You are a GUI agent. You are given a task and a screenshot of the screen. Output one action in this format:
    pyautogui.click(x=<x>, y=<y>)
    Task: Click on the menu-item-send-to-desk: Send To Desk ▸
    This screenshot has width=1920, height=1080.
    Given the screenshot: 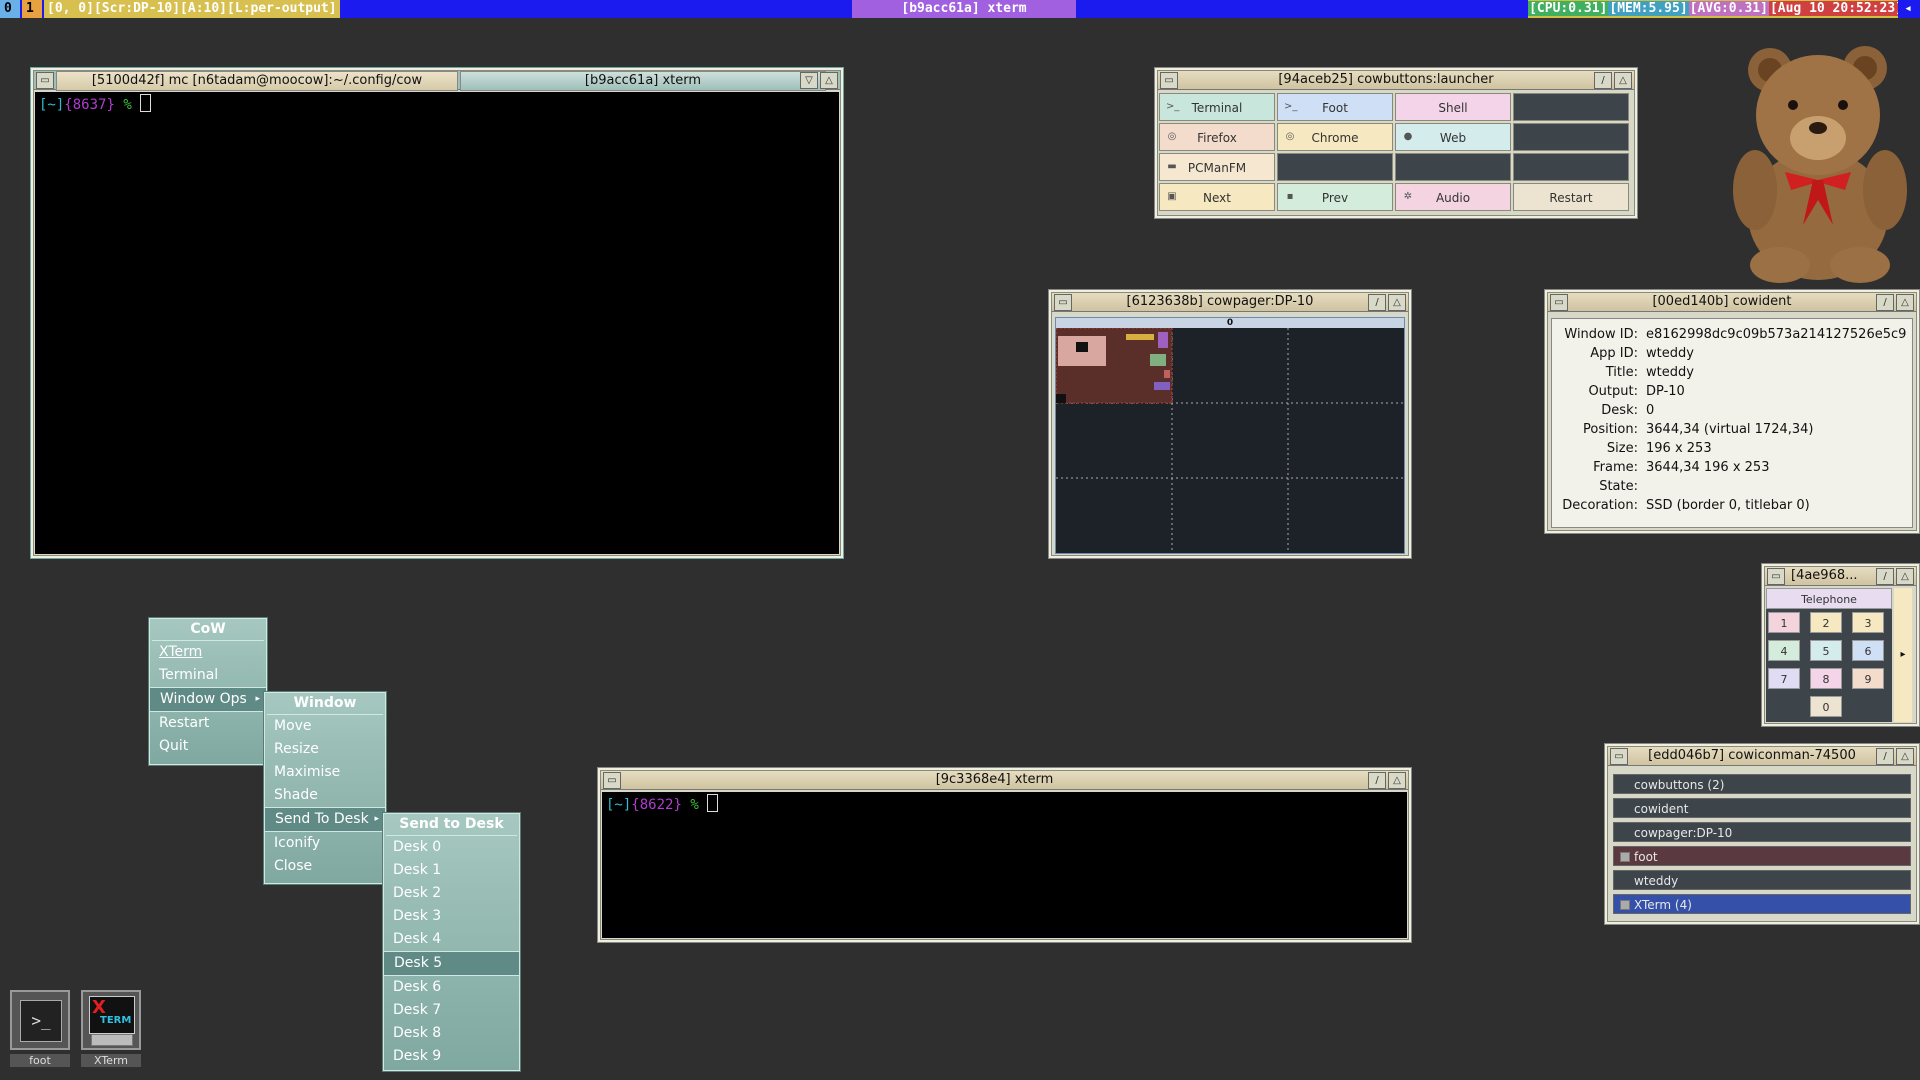 What is the action you would take?
    pyautogui.click(x=325, y=819)
    